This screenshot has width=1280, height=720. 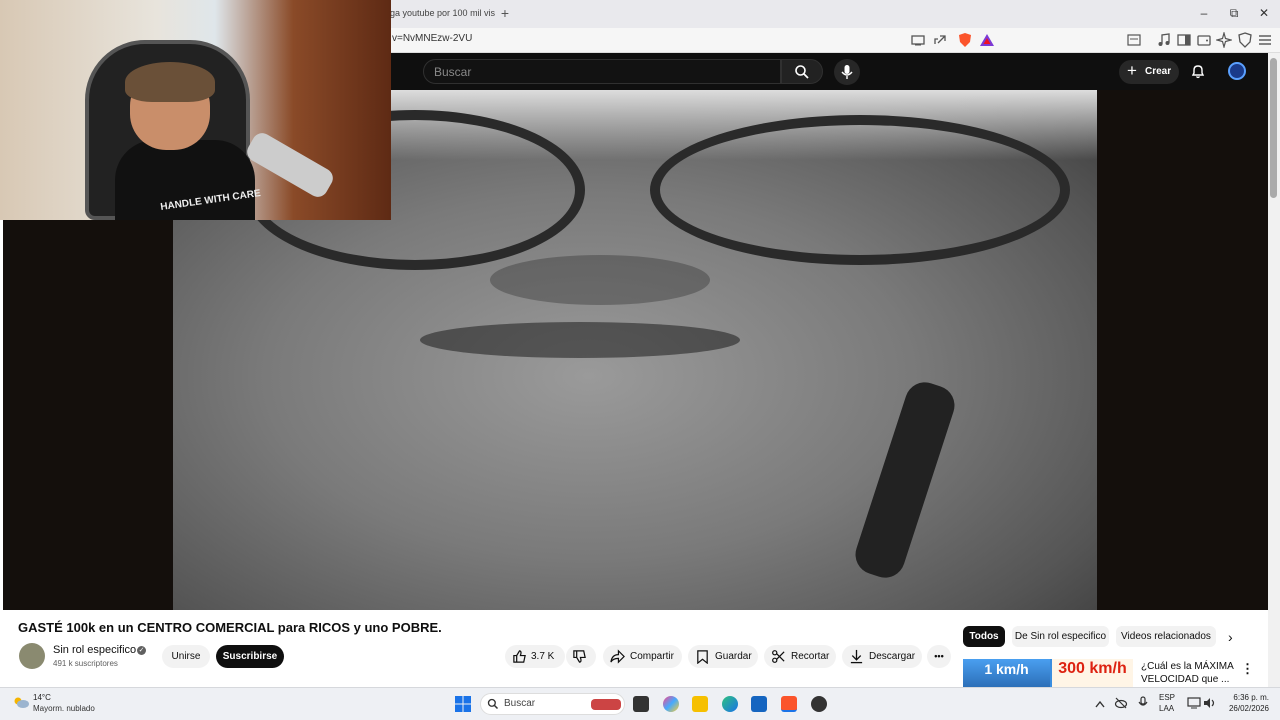 What do you see at coordinates (580, 340) in the screenshot?
I see `video-mouth` at bounding box center [580, 340].